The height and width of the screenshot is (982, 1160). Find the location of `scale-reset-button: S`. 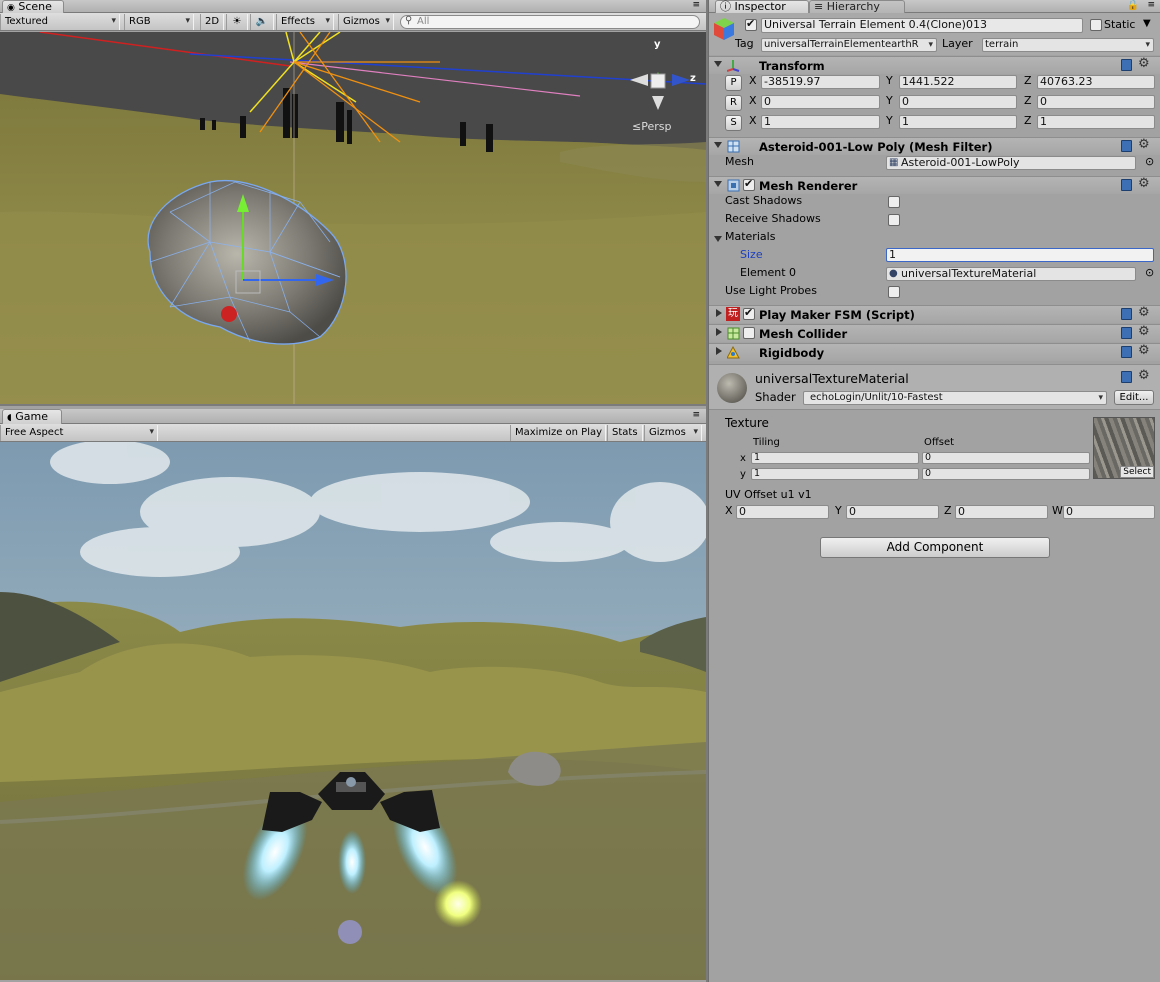

scale-reset-button: S is located at coordinates (733, 123).